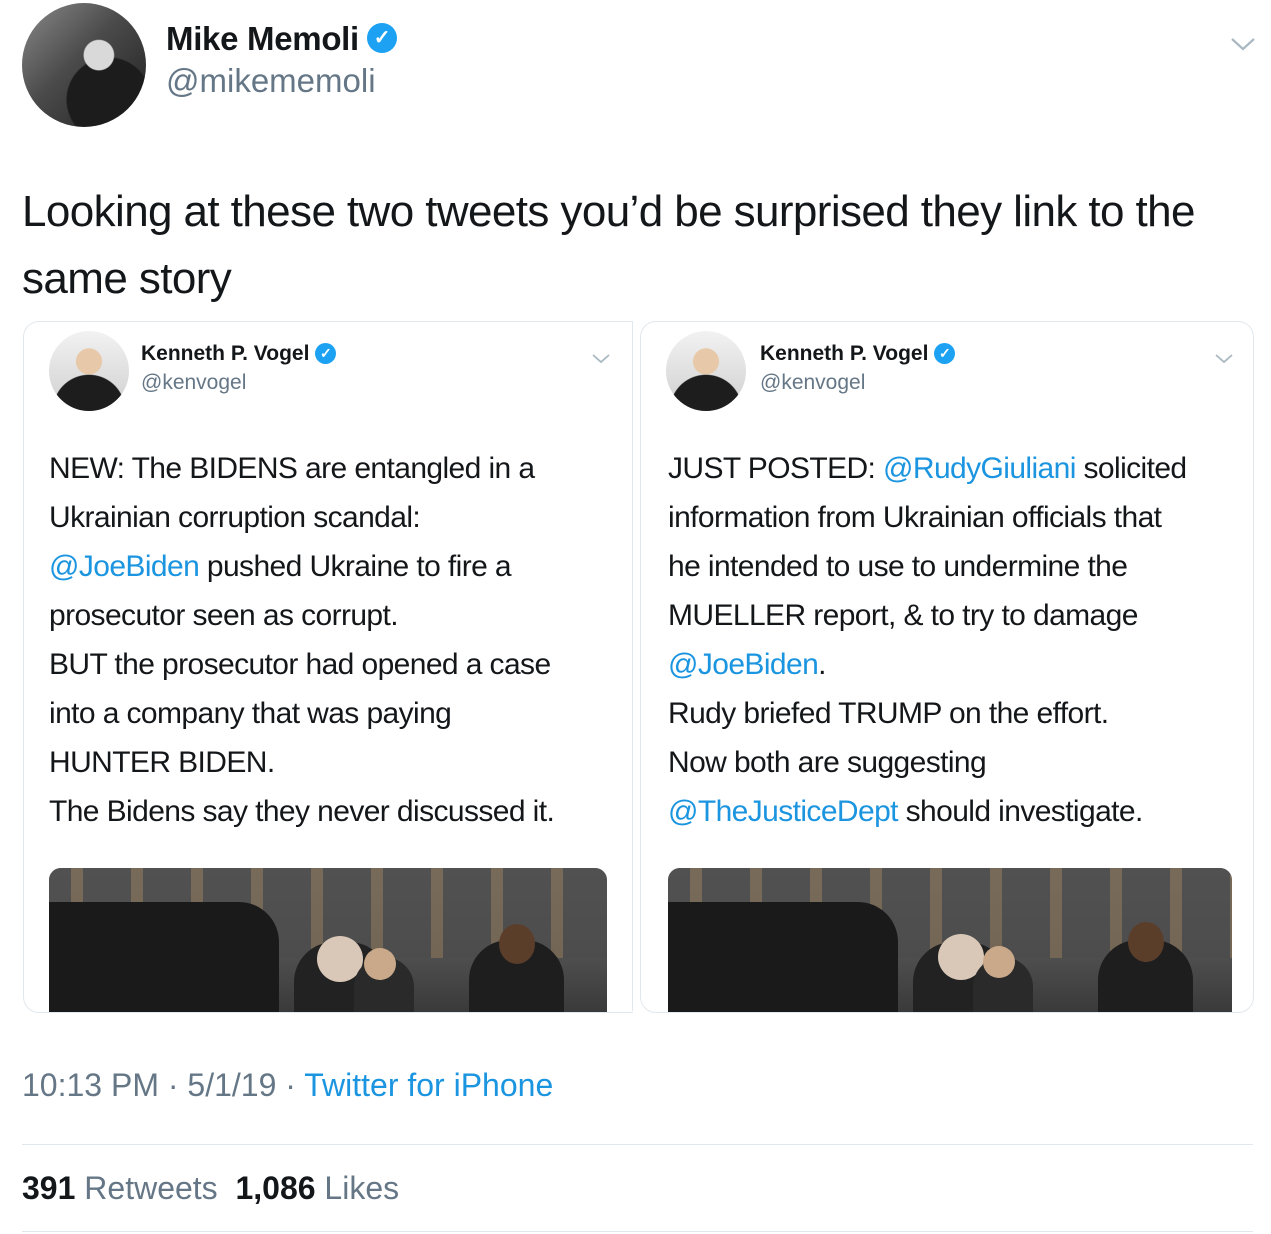  I want to click on author-avatar, so click(84, 65).